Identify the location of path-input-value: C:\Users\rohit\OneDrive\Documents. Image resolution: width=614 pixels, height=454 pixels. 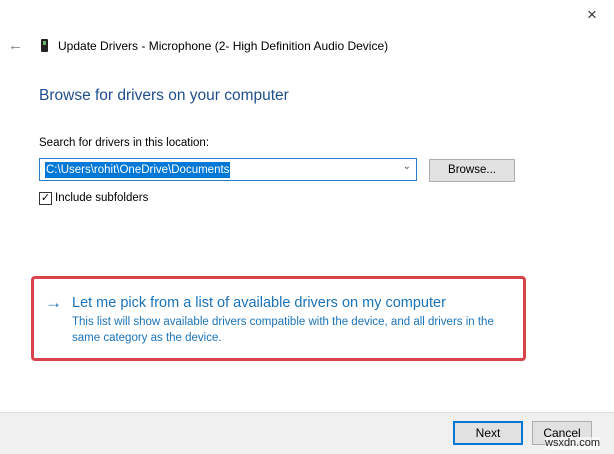
(138, 170).